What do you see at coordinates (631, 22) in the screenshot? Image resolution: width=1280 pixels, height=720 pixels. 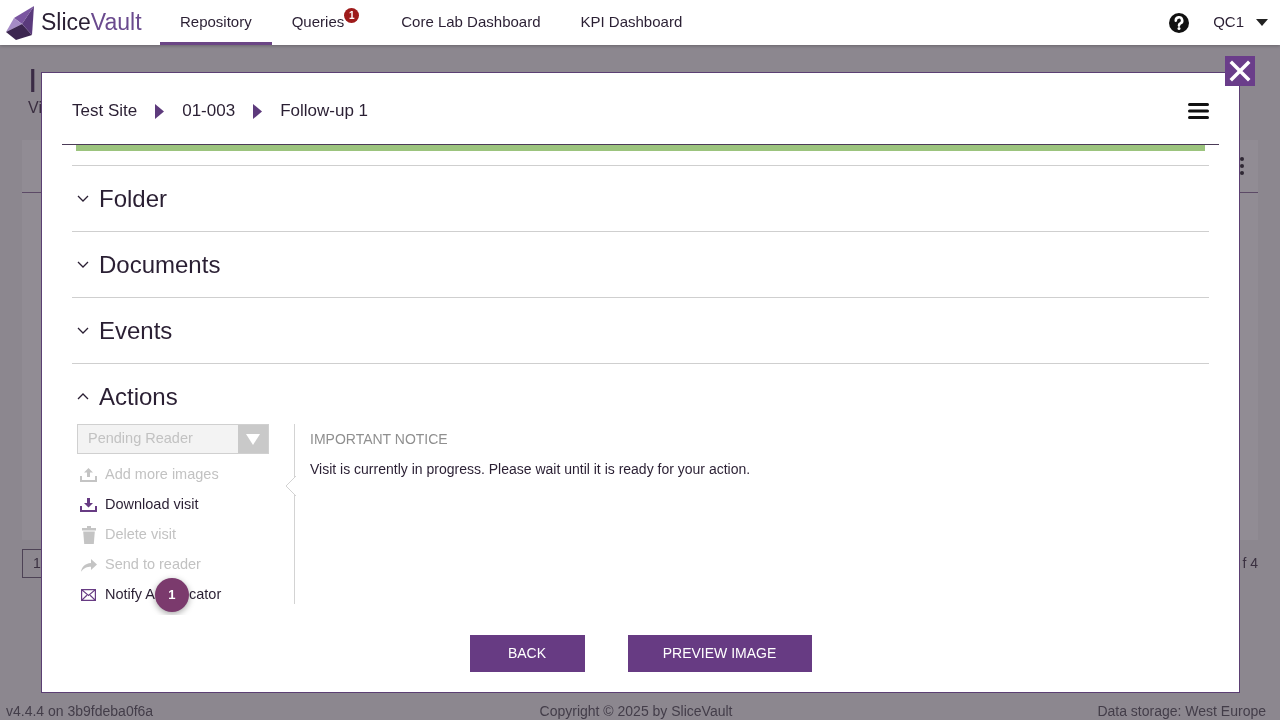 I see `nav-tab: KPI Dashboard` at bounding box center [631, 22].